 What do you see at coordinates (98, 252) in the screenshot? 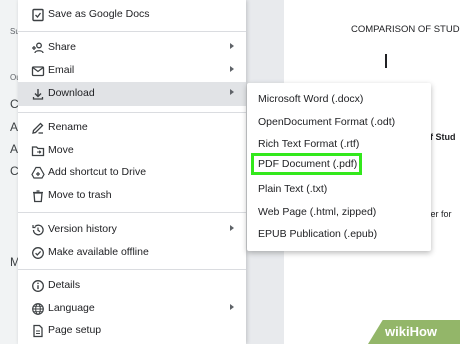
I see `menu-item-label: Make available offline` at bounding box center [98, 252].